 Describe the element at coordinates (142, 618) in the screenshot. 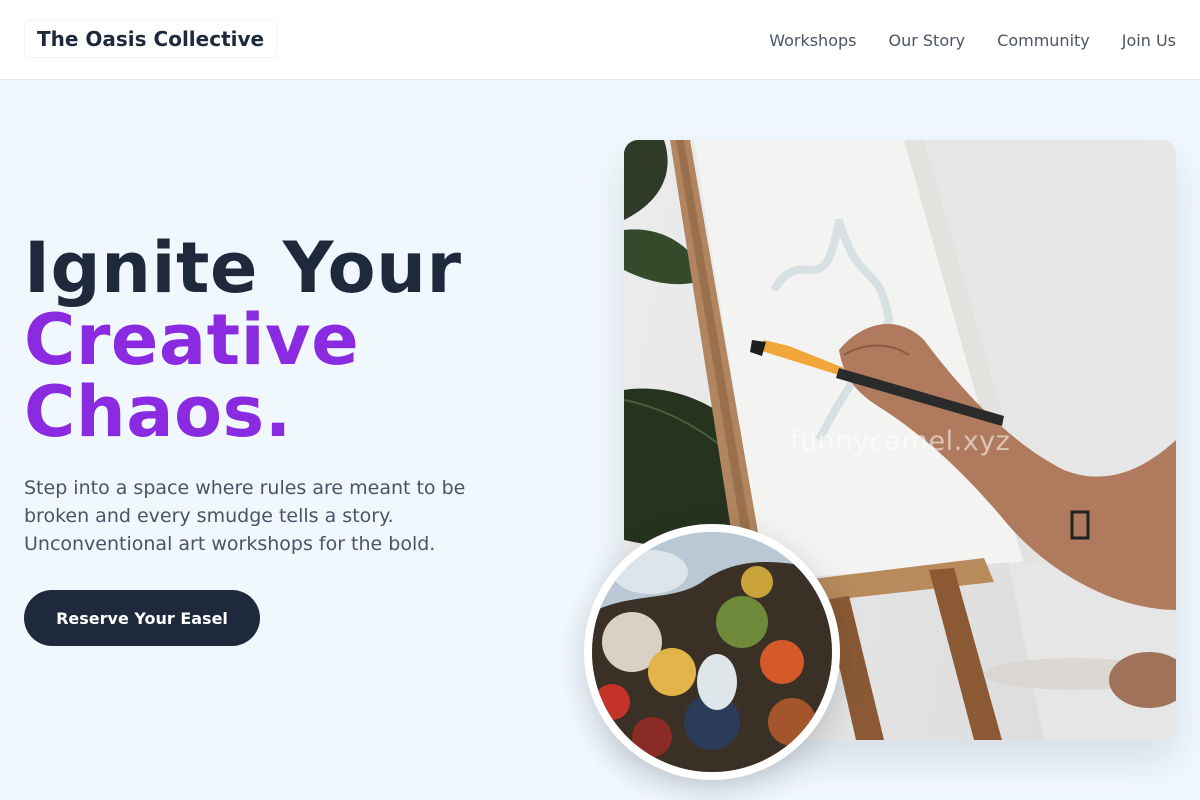

I see `reserve-easel-button: Reserve Your Easel` at that location.